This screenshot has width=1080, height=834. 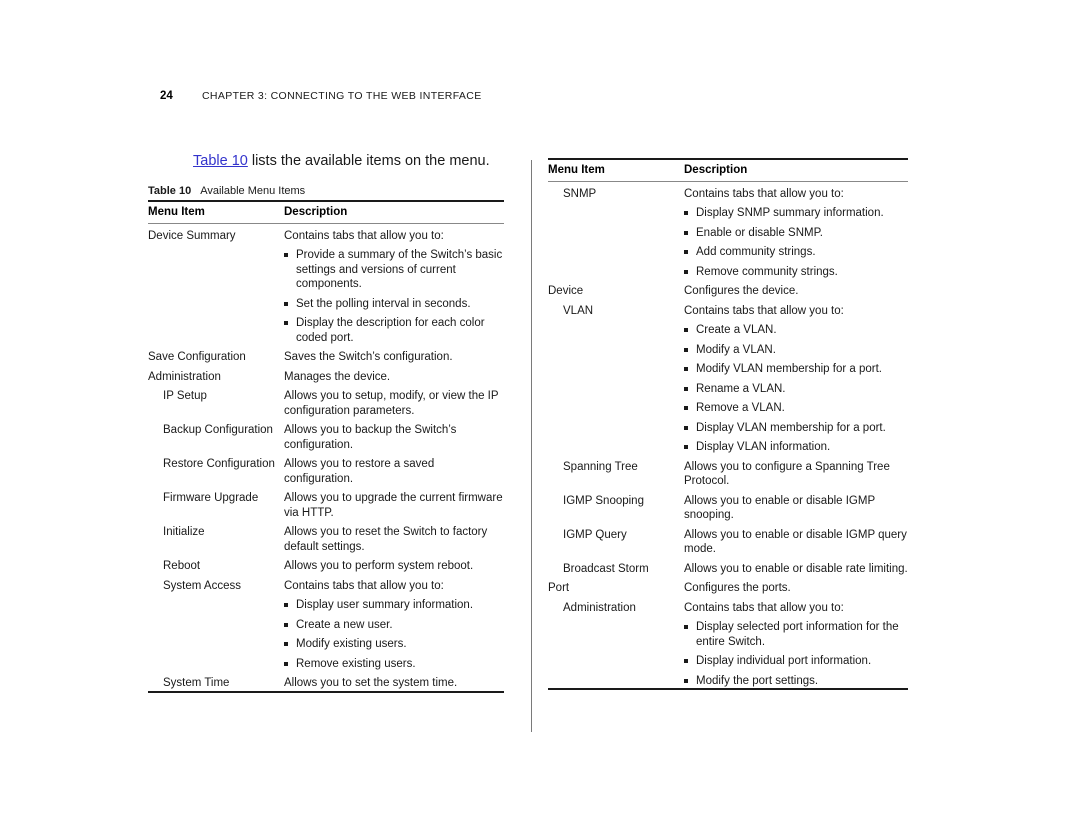 I want to click on table-caption: Table 10 Available Menu Items, so click(x=326, y=192).